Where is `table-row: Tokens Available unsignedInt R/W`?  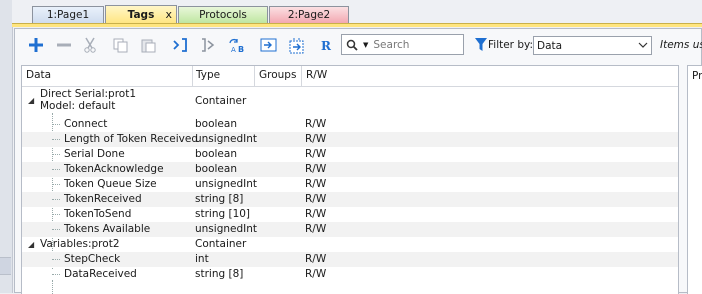
table-row: Tokens Available unsignedInt R/W is located at coordinates (350, 229).